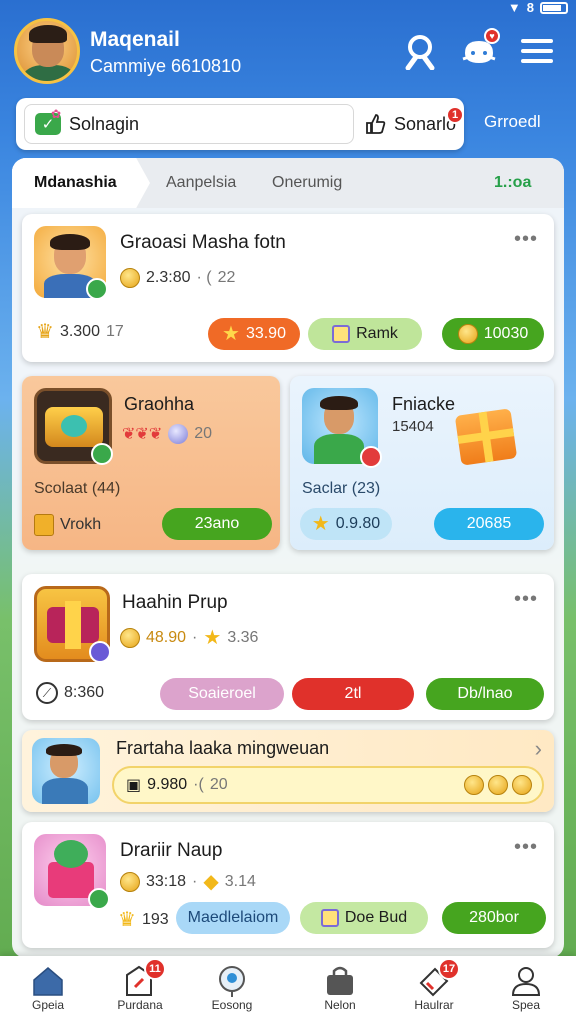 Image resolution: width=576 pixels, height=1024 pixels. Describe the element at coordinates (422, 463) in the screenshot. I see `feature-card-right: Fniacke 15404 Saclar (23) ★ 0.9.80 20685` at that location.